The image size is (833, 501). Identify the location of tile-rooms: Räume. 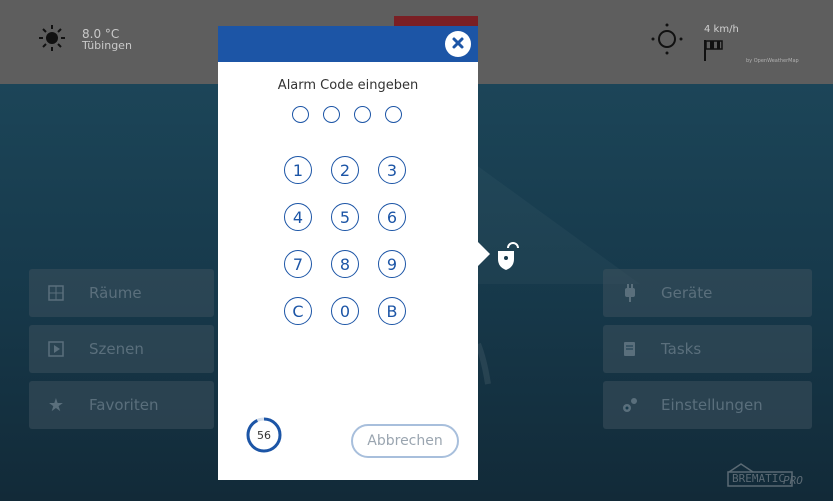
(121, 293).